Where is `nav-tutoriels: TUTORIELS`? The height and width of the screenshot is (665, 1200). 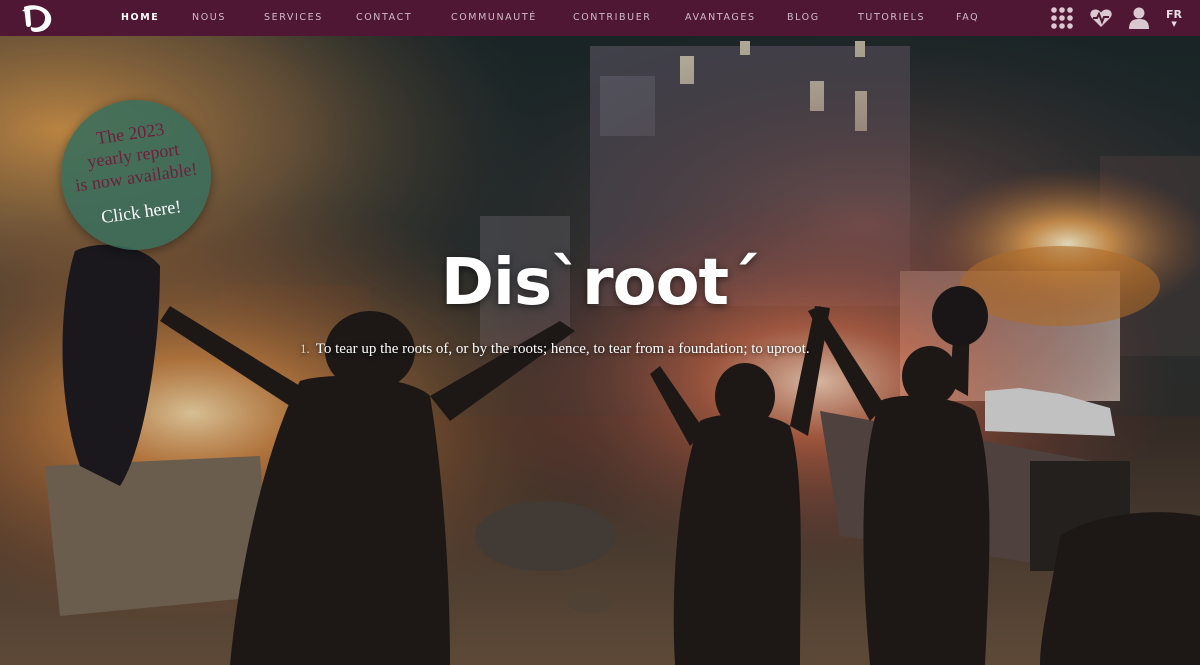
nav-tutoriels: TUTORIELS is located at coordinates (891, 17).